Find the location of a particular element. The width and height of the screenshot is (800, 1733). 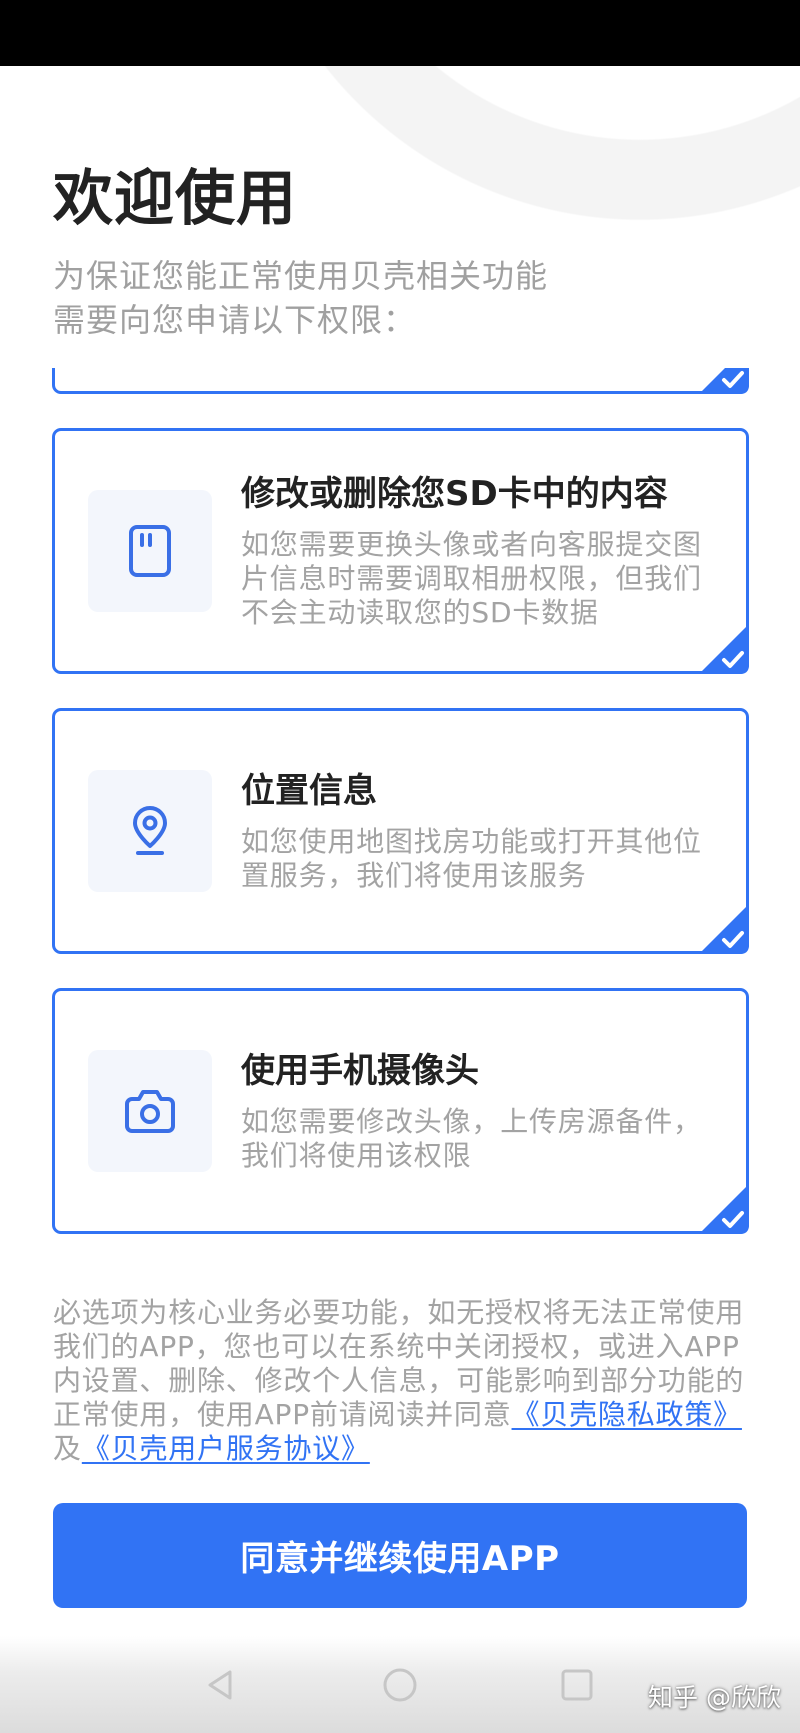

nav-home-button is located at coordinates (400, 1685).